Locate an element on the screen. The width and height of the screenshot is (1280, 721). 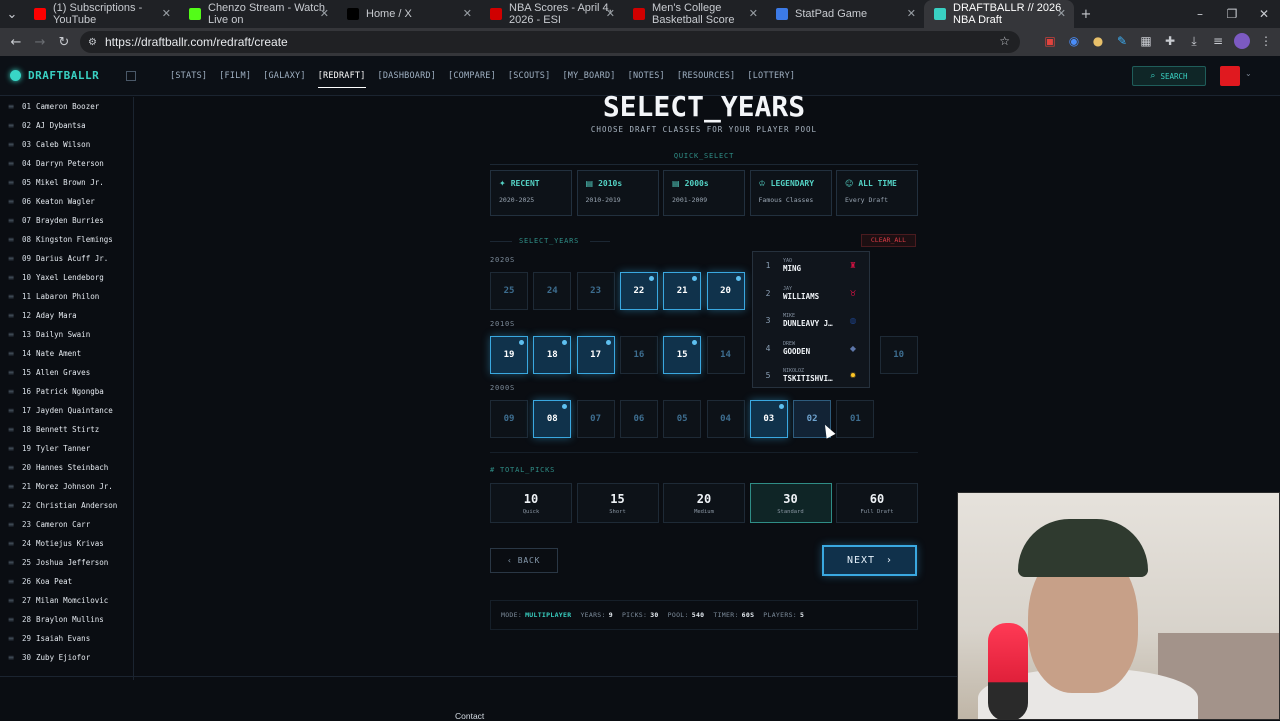
sidebar-player-item: ≡ 17 Jayden Quaintance is located at coordinates (66, 410).